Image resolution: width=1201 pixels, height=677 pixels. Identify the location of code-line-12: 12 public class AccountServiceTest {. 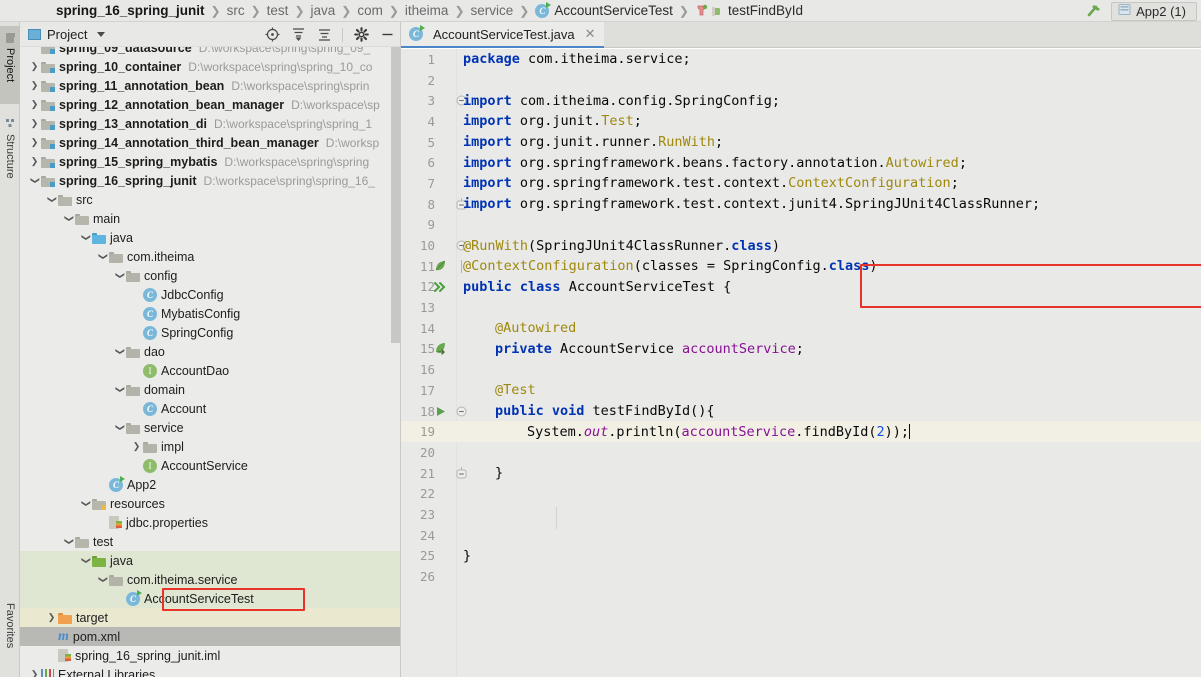
(801, 287).